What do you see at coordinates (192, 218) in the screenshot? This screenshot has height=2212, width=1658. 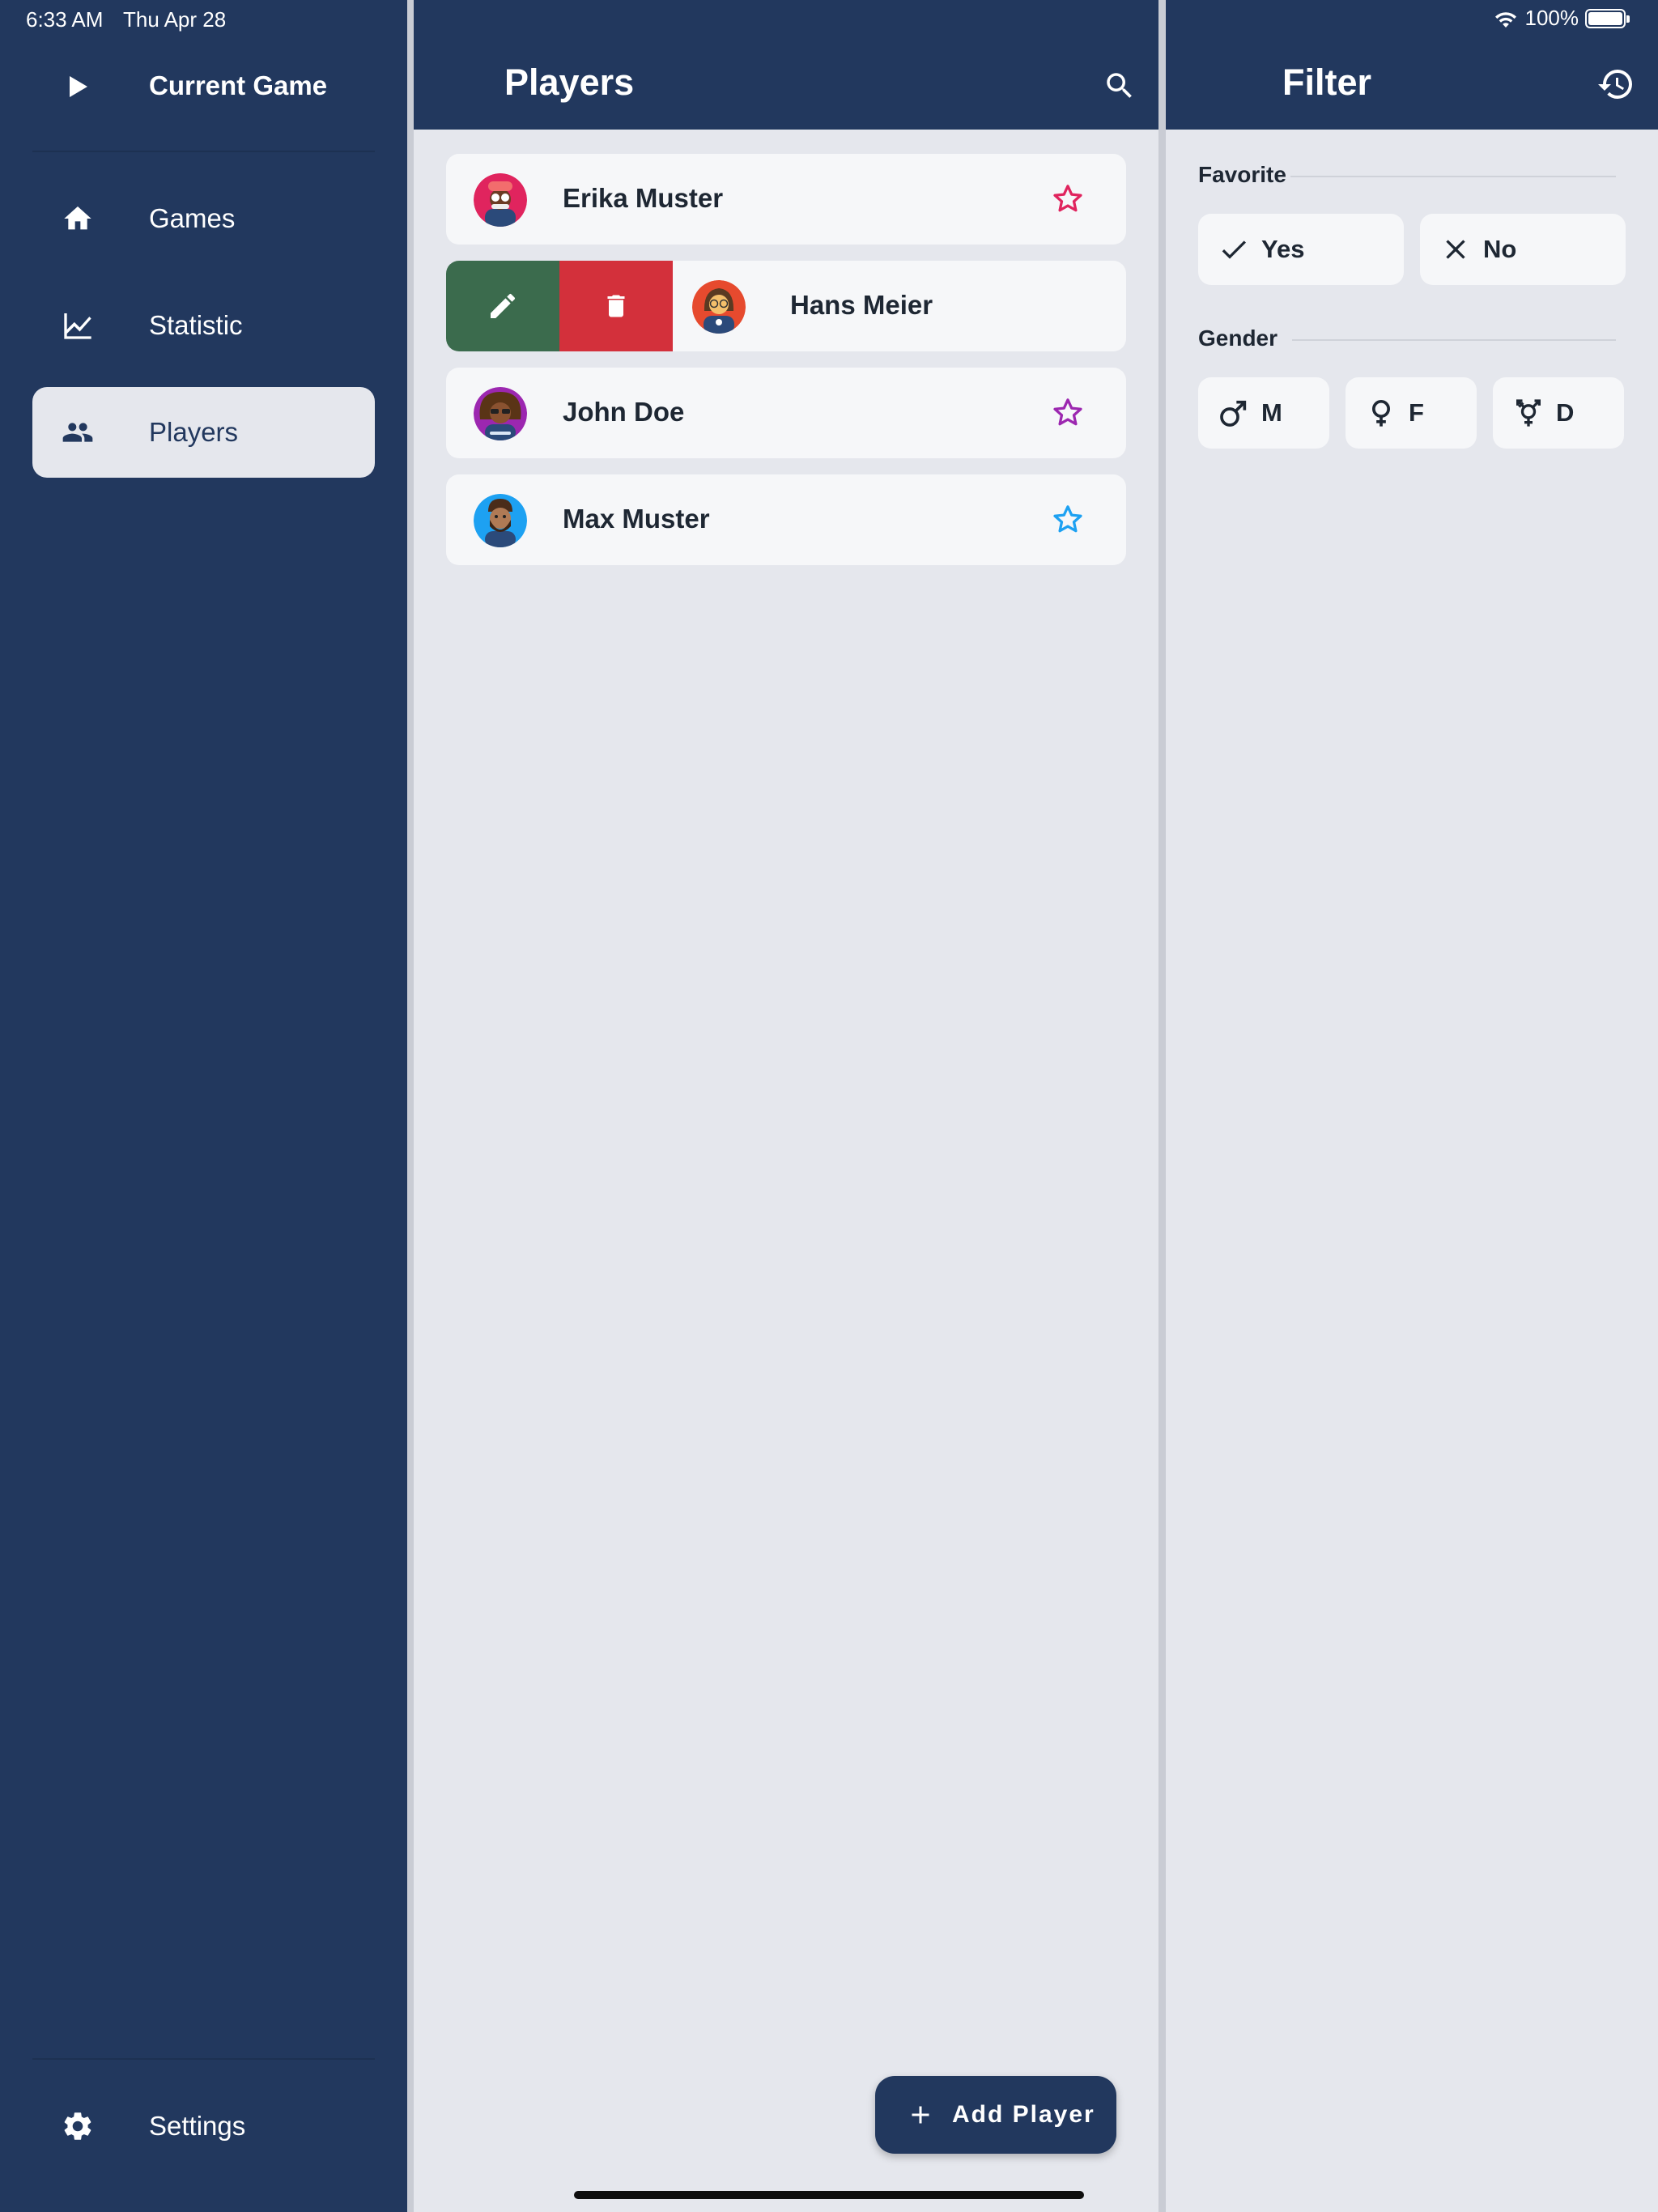 I see `sidebar-item-label: Games` at bounding box center [192, 218].